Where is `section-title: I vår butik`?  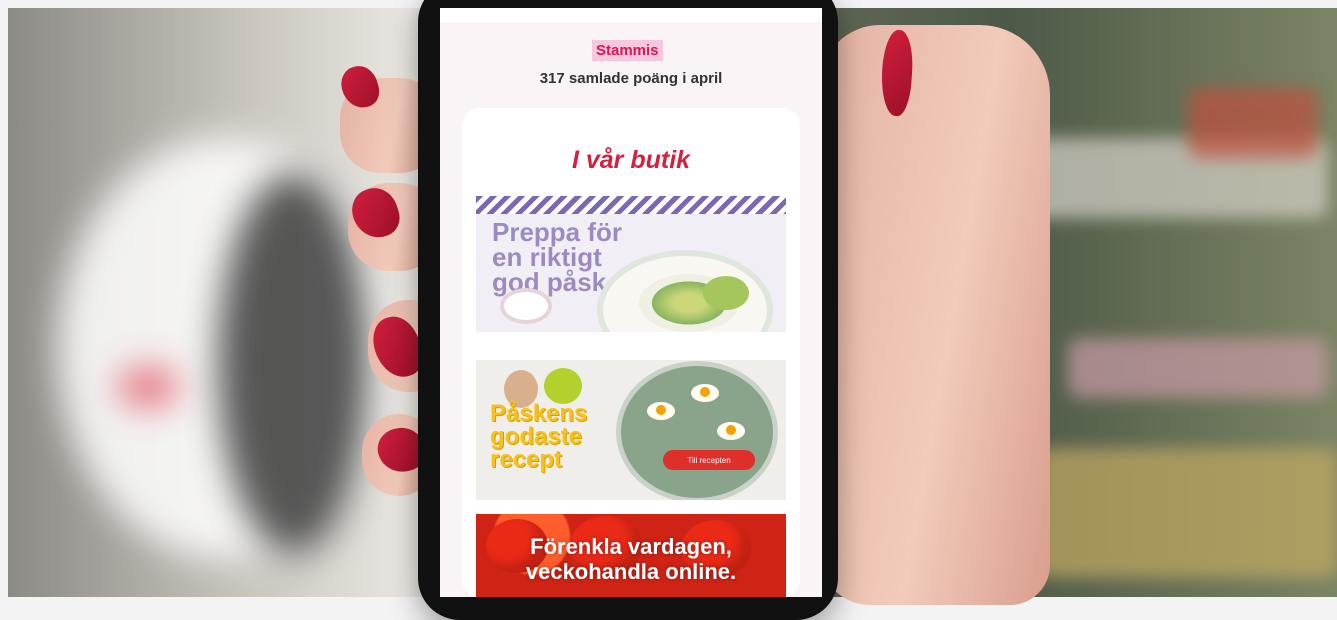 section-title: I vår butik is located at coordinates (631, 160).